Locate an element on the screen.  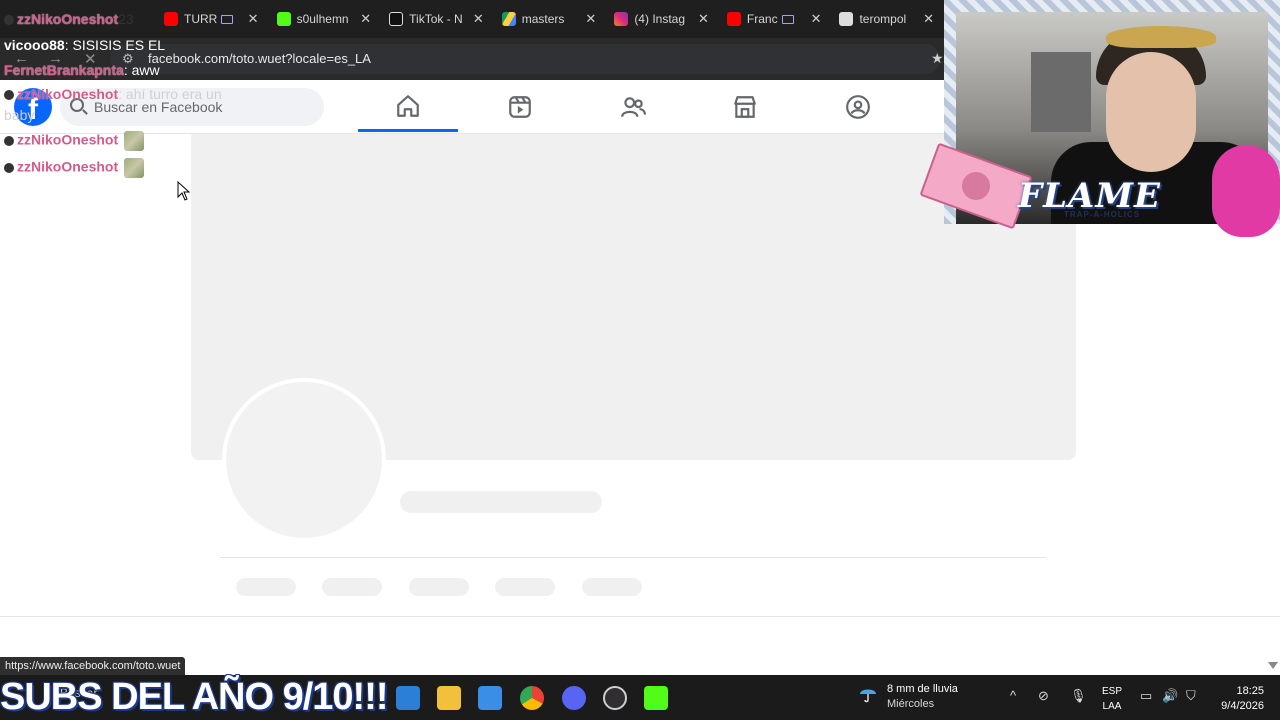
chat-message: zzNikoOneshot23 is located at coordinates (69, 19).